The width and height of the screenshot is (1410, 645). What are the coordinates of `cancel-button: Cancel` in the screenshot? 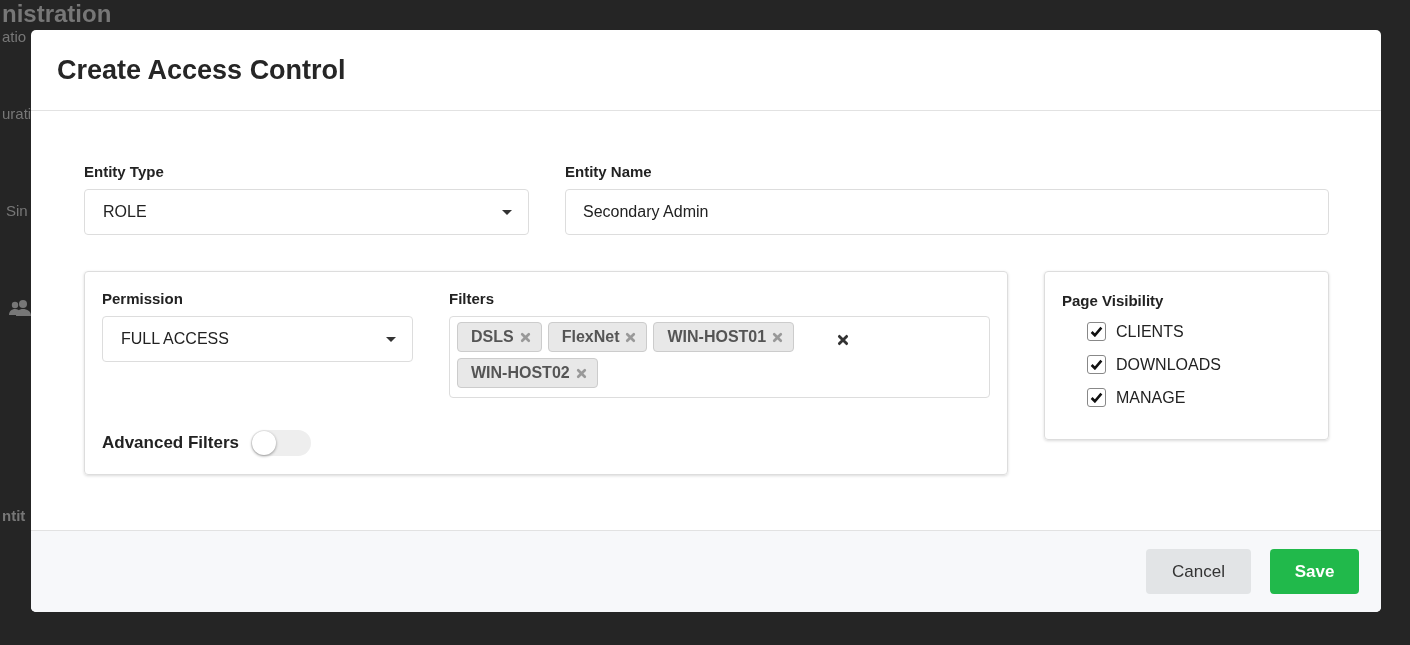 It's located at (1198, 571).